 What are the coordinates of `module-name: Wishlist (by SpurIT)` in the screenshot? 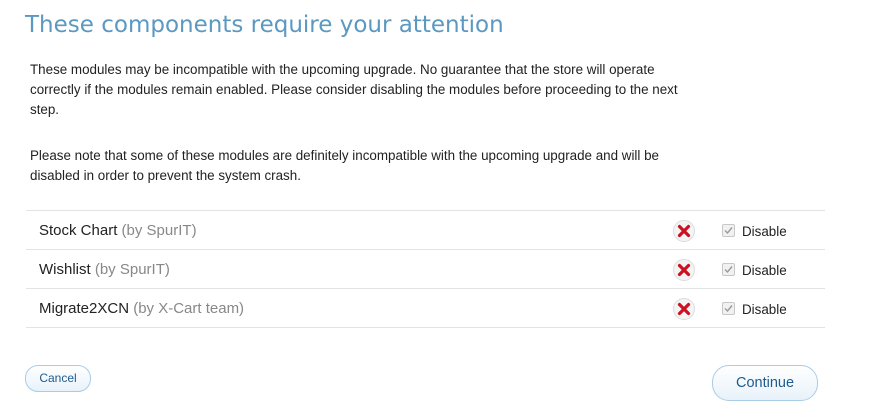 It's located at (104, 269).